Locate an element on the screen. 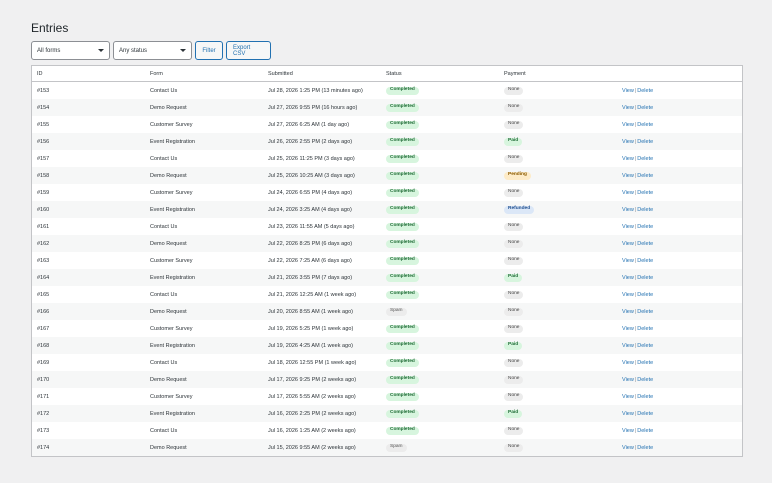 The image size is (772, 483). status-select: Any status is located at coordinates (152, 50).